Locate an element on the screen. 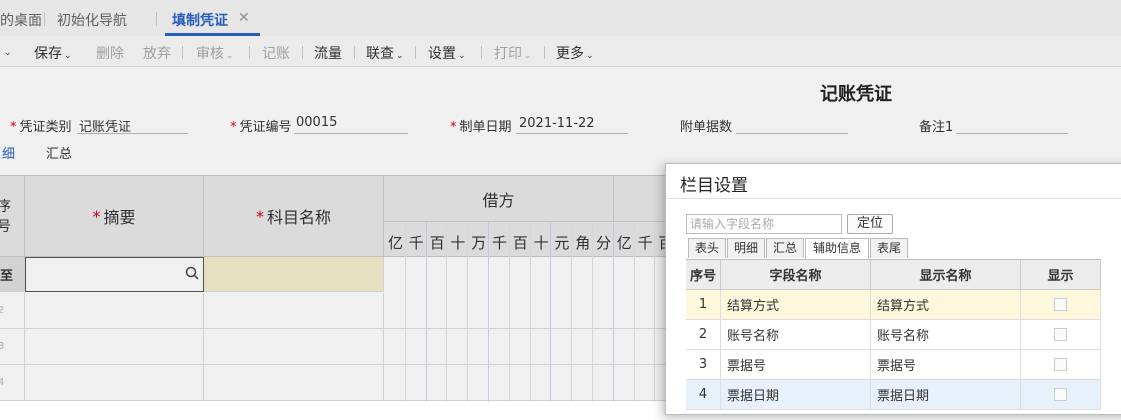  more-button: 更多 ⌄ is located at coordinates (575, 53).